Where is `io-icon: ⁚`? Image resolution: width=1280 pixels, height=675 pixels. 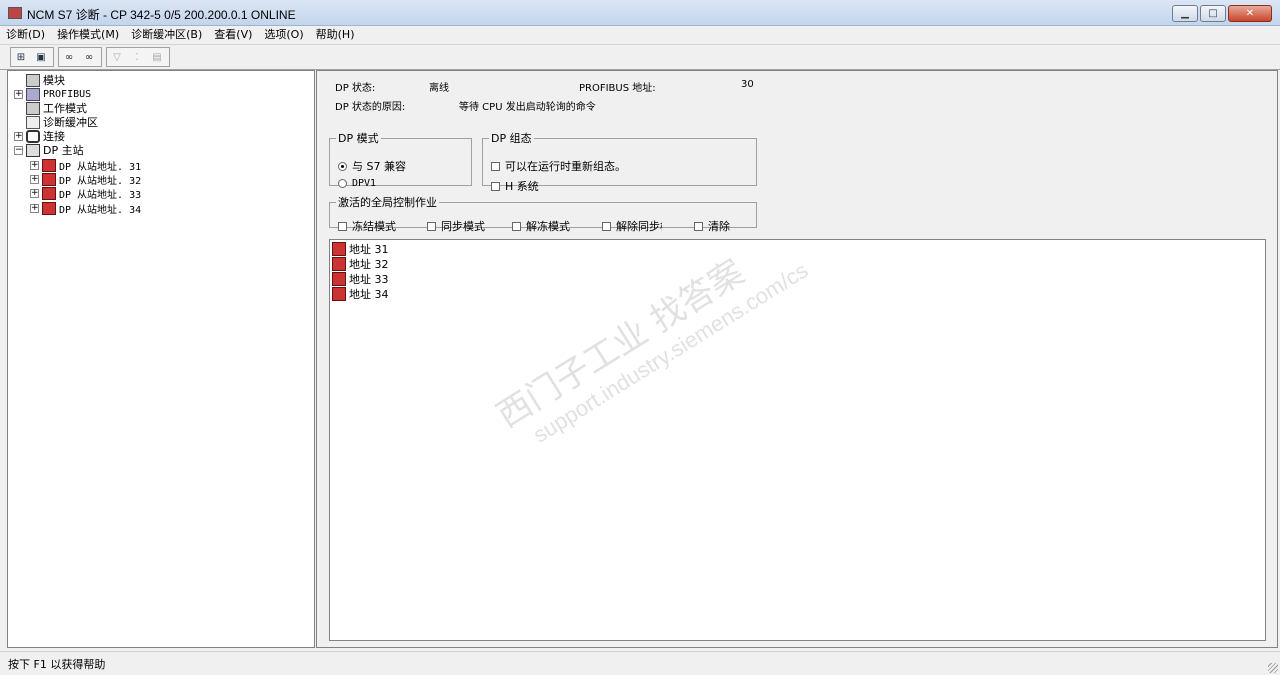
io-icon: ⁚ is located at coordinates (137, 57).